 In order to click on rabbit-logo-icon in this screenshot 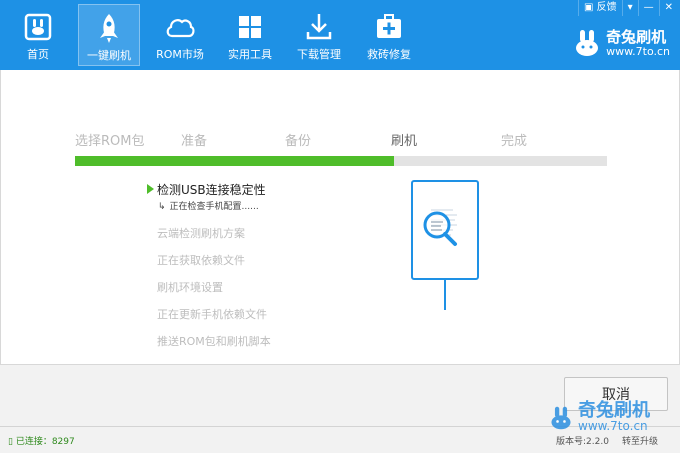, I will do `click(587, 43)`.